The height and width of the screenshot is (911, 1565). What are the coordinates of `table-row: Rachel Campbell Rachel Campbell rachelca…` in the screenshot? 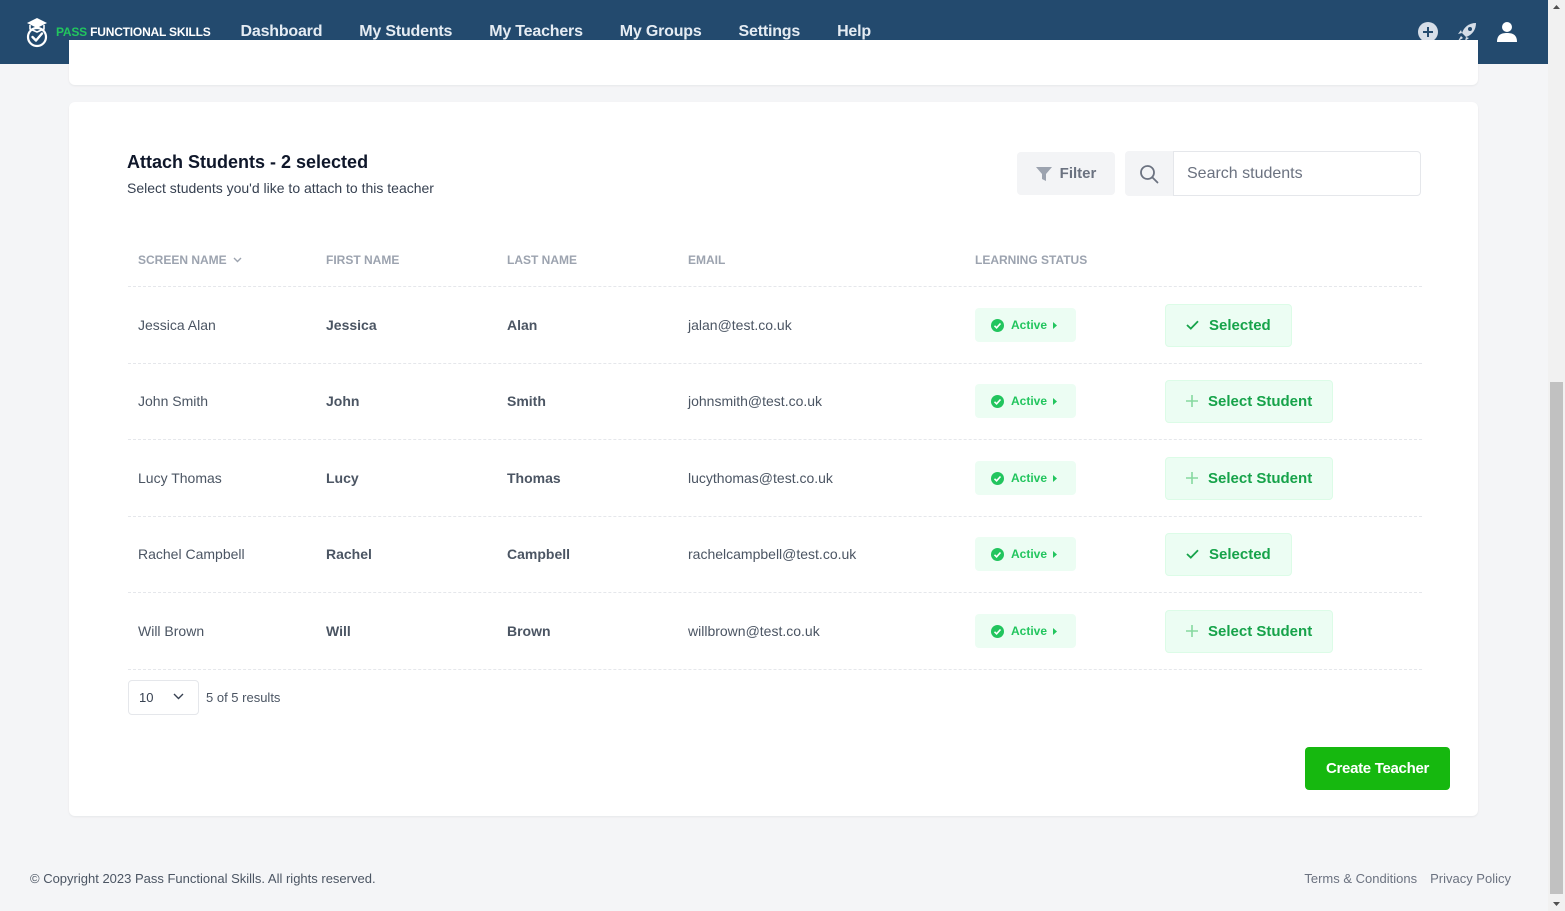 It's located at (775, 554).